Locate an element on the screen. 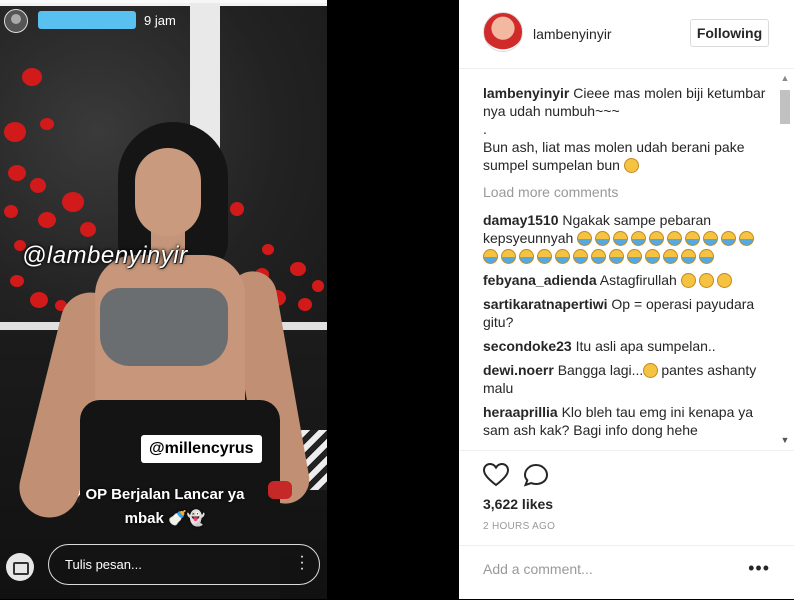  list-item: secondoke23 Itu asli apa sumpelan.. is located at coordinates (628, 346).